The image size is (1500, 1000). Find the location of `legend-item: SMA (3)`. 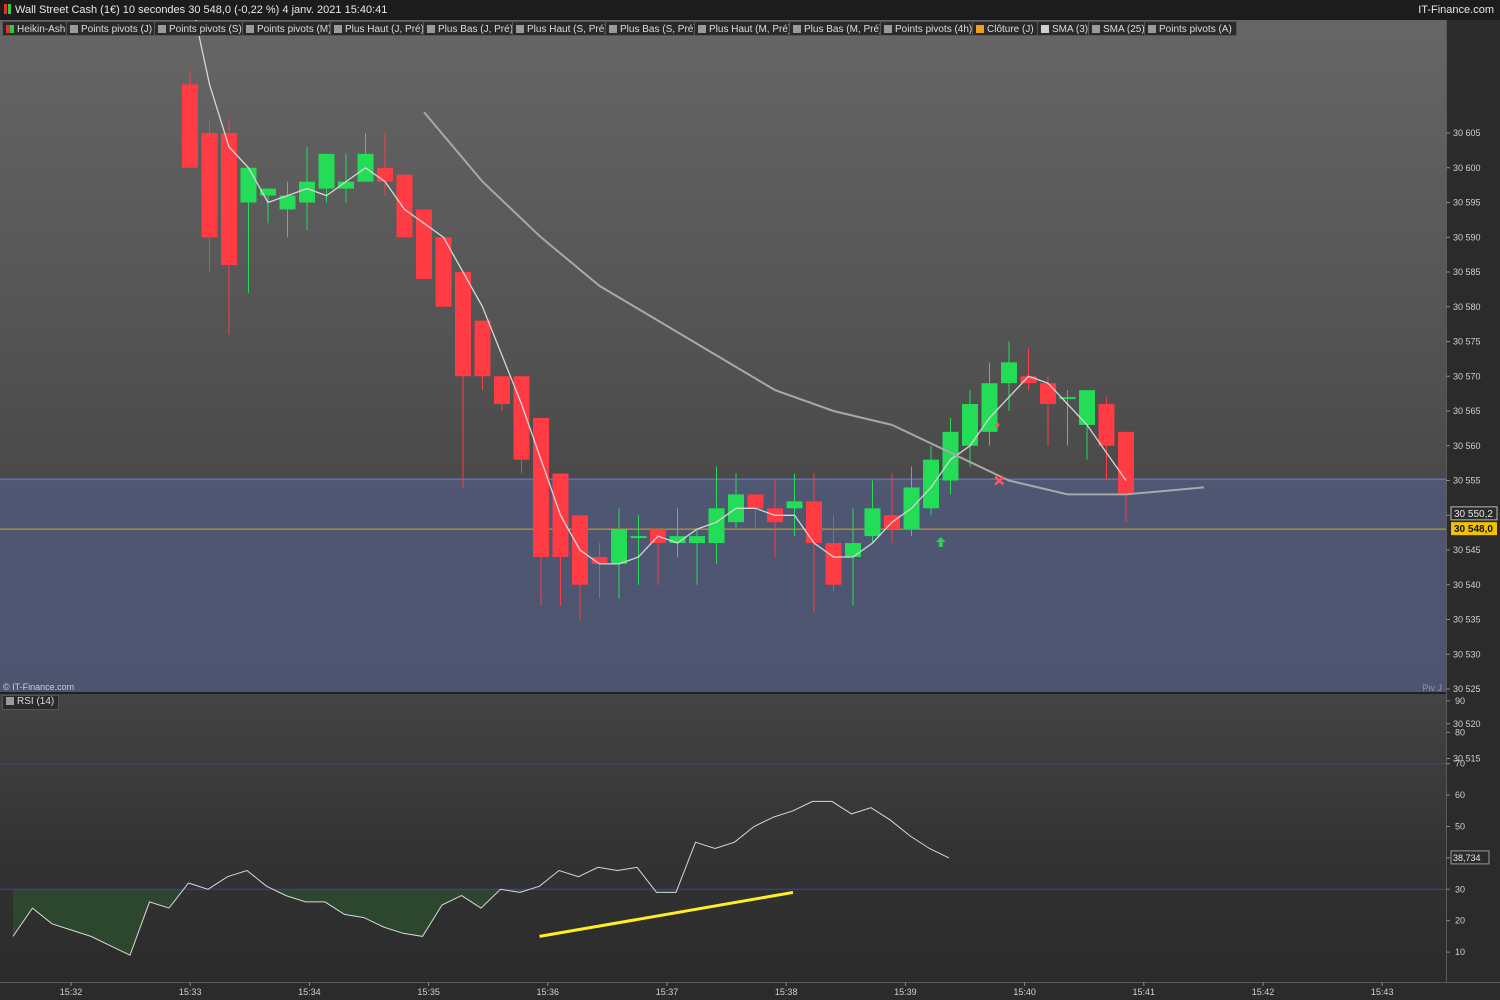

legend-item: SMA (3) is located at coordinates (1065, 28).